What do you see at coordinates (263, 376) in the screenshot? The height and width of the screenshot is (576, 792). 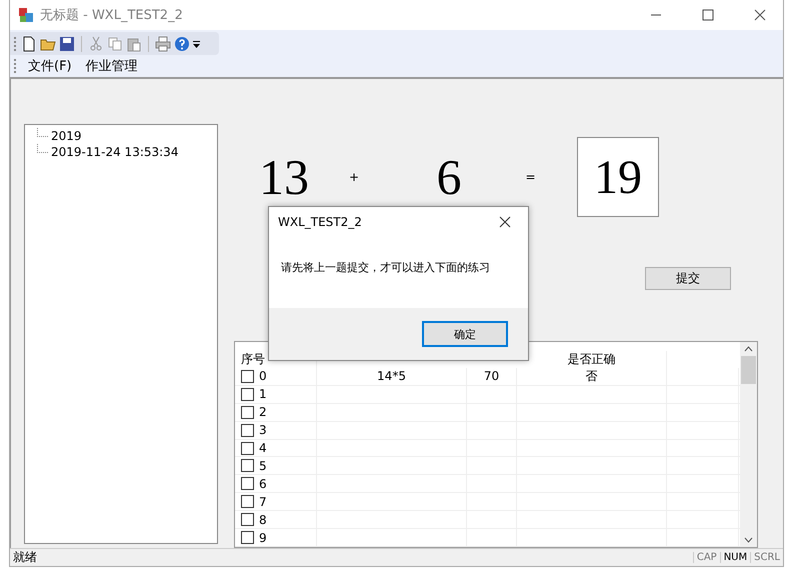 I see `row-number: 0` at bounding box center [263, 376].